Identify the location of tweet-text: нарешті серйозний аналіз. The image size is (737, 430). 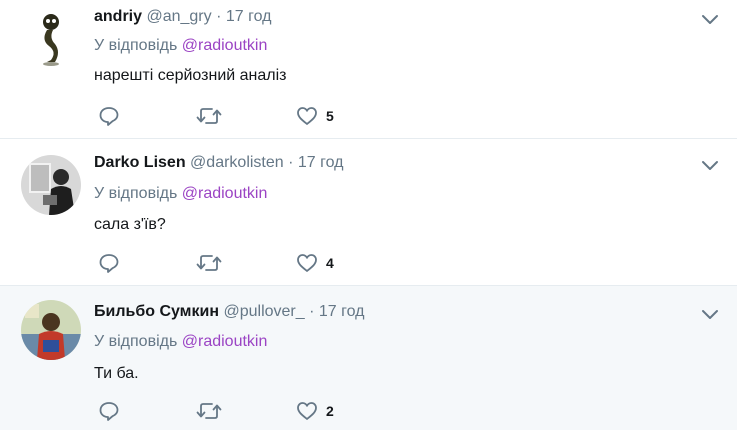
(190, 75).